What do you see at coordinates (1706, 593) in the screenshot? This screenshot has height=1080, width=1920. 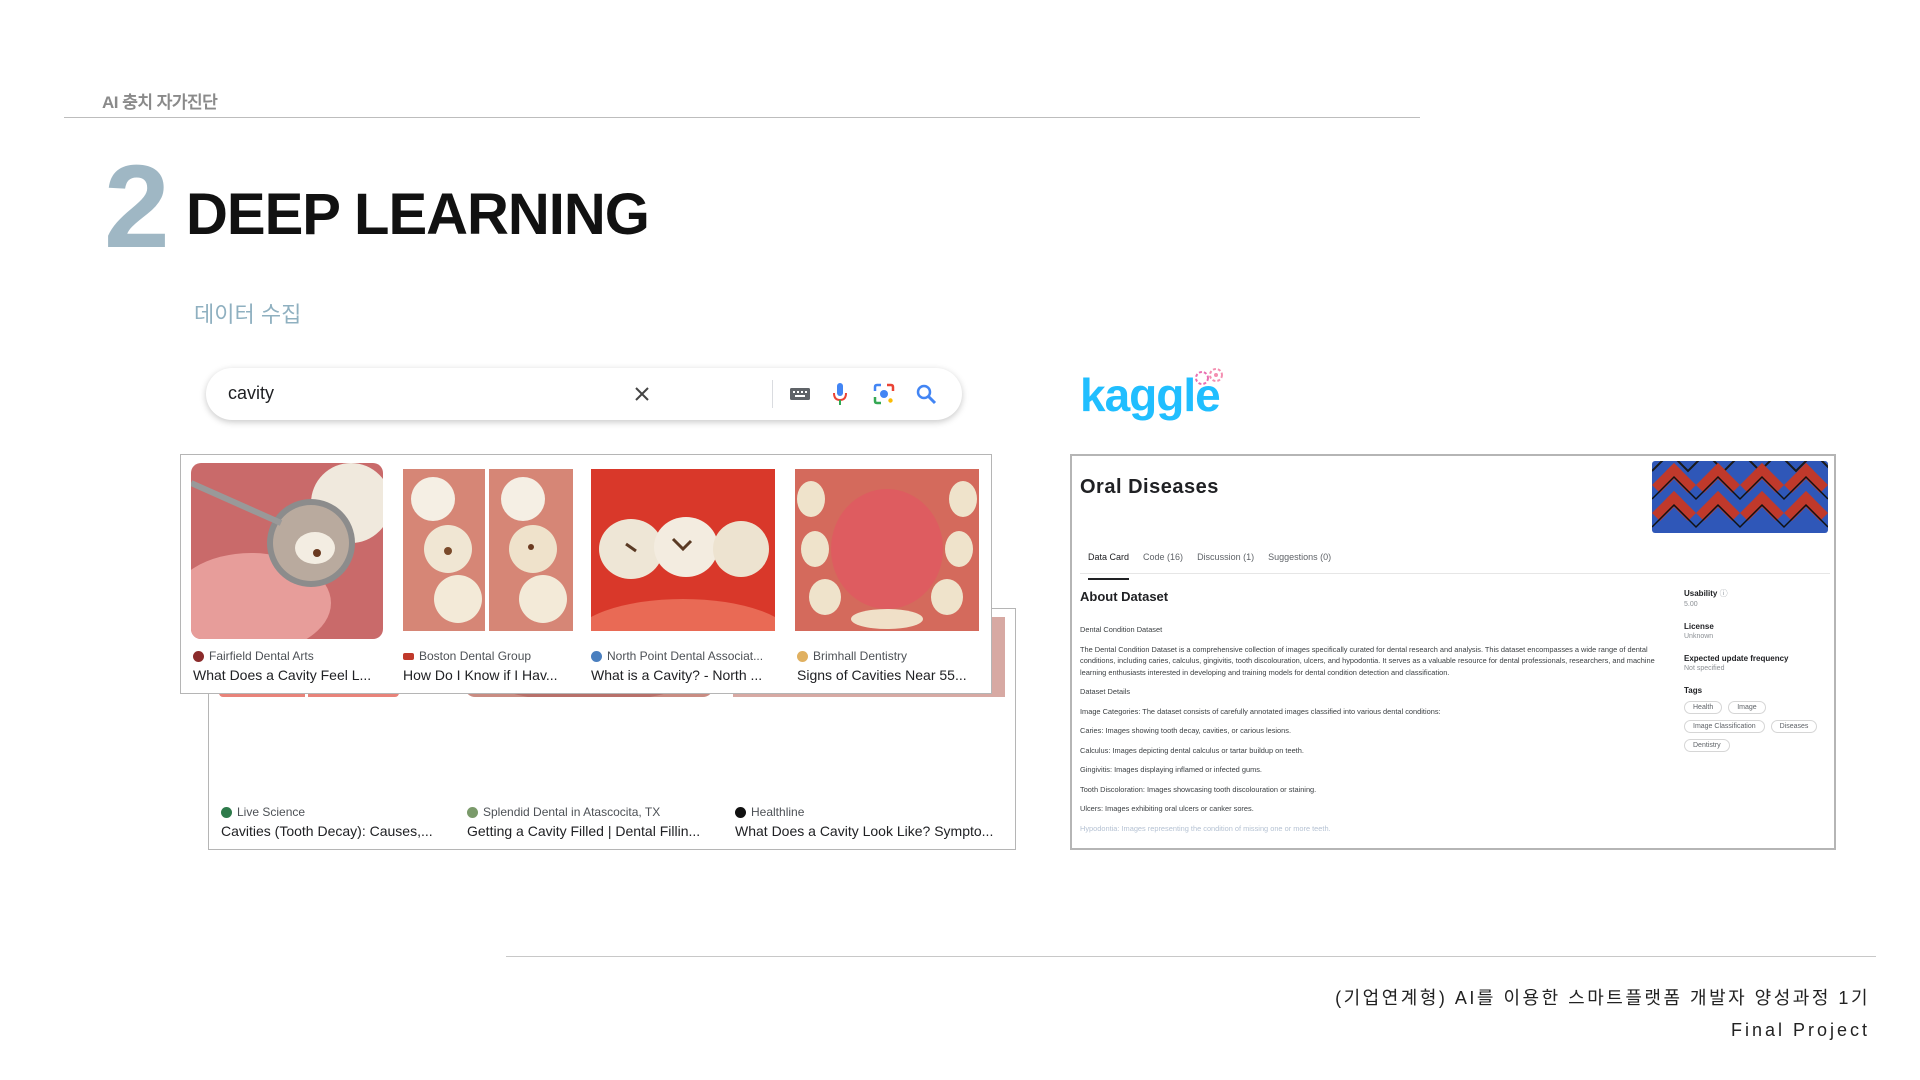 I see `usability-label: Usability ⓘ` at bounding box center [1706, 593].